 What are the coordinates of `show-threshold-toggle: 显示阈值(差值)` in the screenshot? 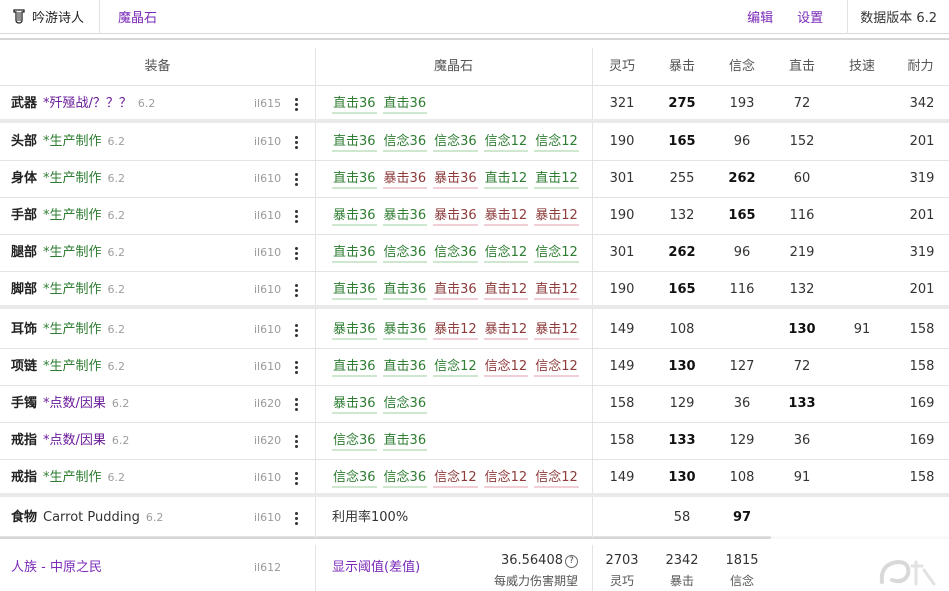 It's located at (376, 568).